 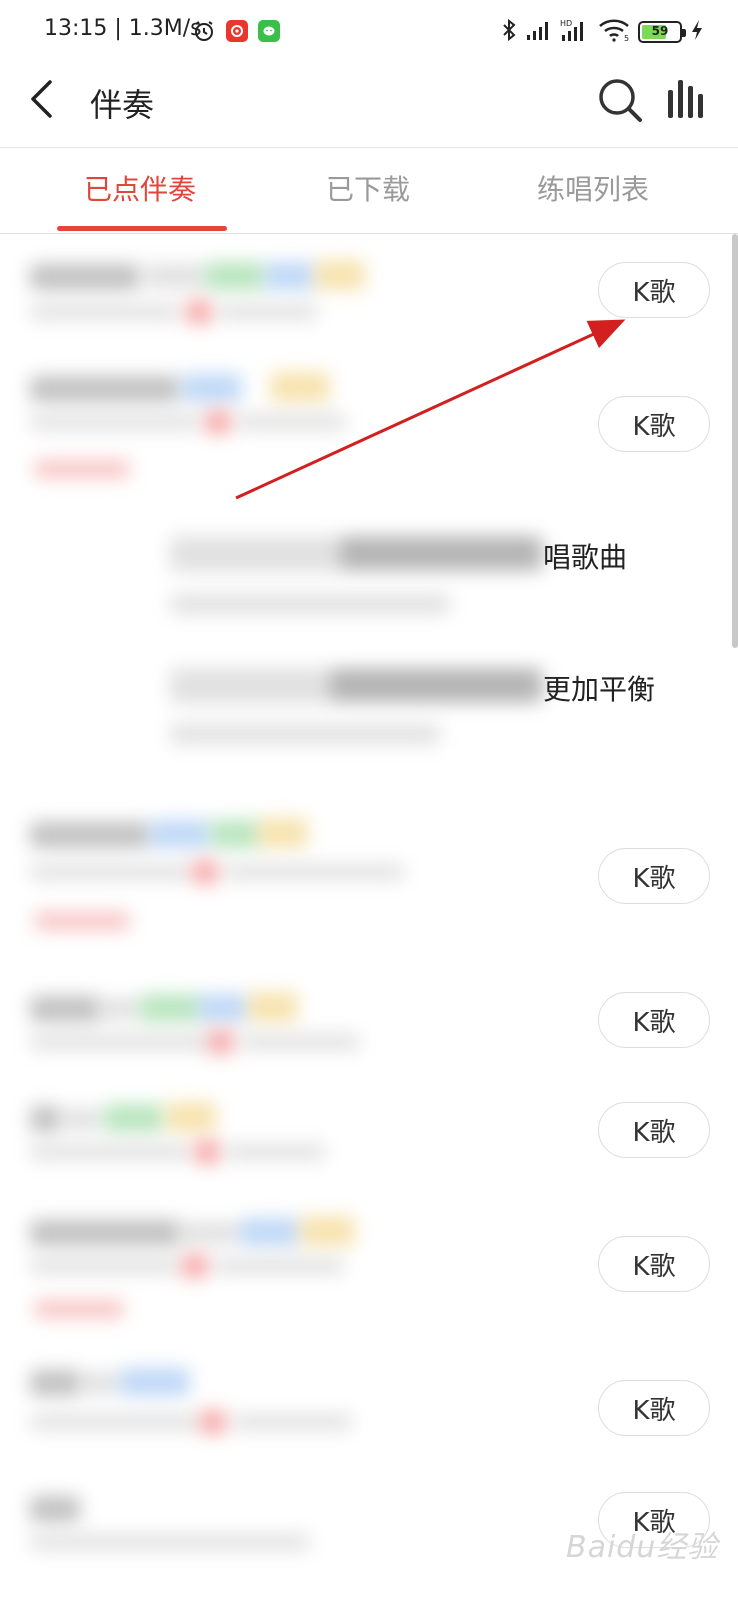 What do you see at coordinates (689, 105) in the screenshot?
I see `equalizer-bars-icon` at bounding box center [689, 105].